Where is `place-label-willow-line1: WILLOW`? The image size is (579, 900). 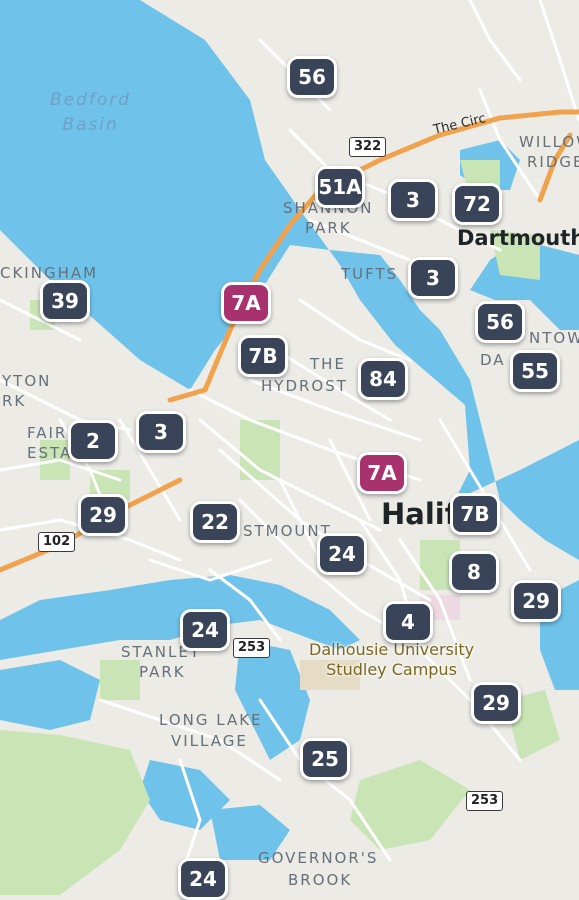
place-label-willow-line1: WILLOW is located at coordinates (549, 142).